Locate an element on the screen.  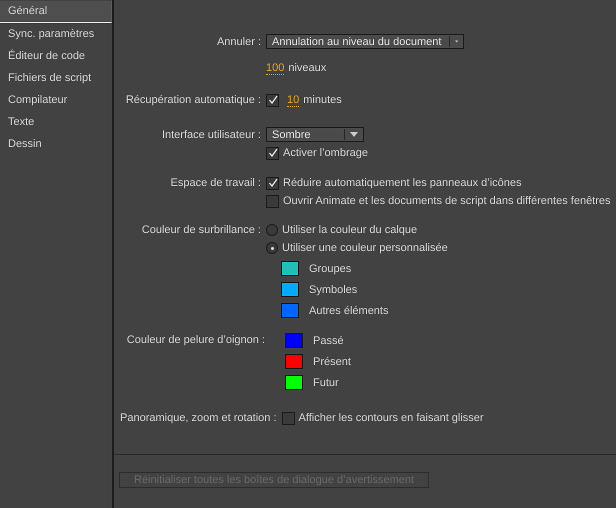
field-label: Récupération automatique : is located at coordinates (193, 100).